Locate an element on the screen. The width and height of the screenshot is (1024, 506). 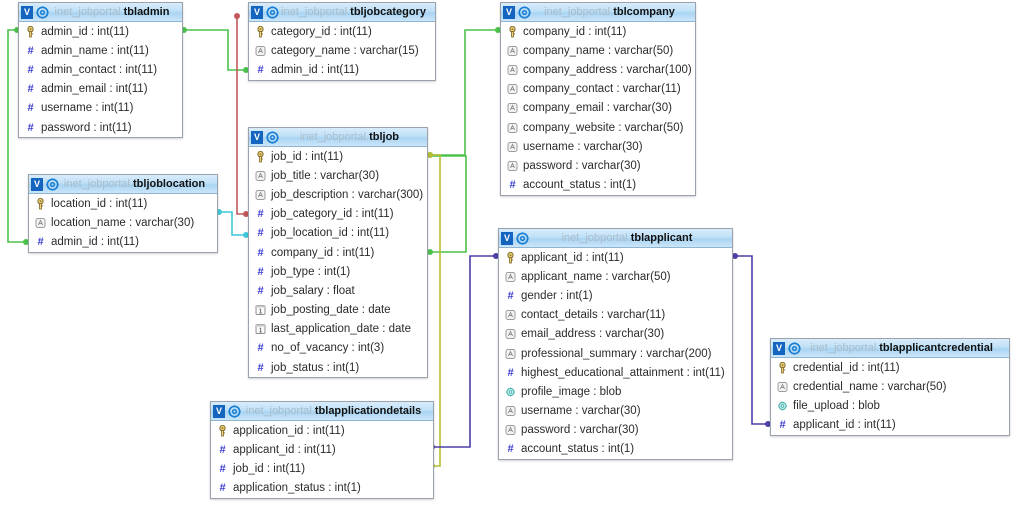
field-row: # no_of_vacancy : int(3) is located at coordinates (338, 348).